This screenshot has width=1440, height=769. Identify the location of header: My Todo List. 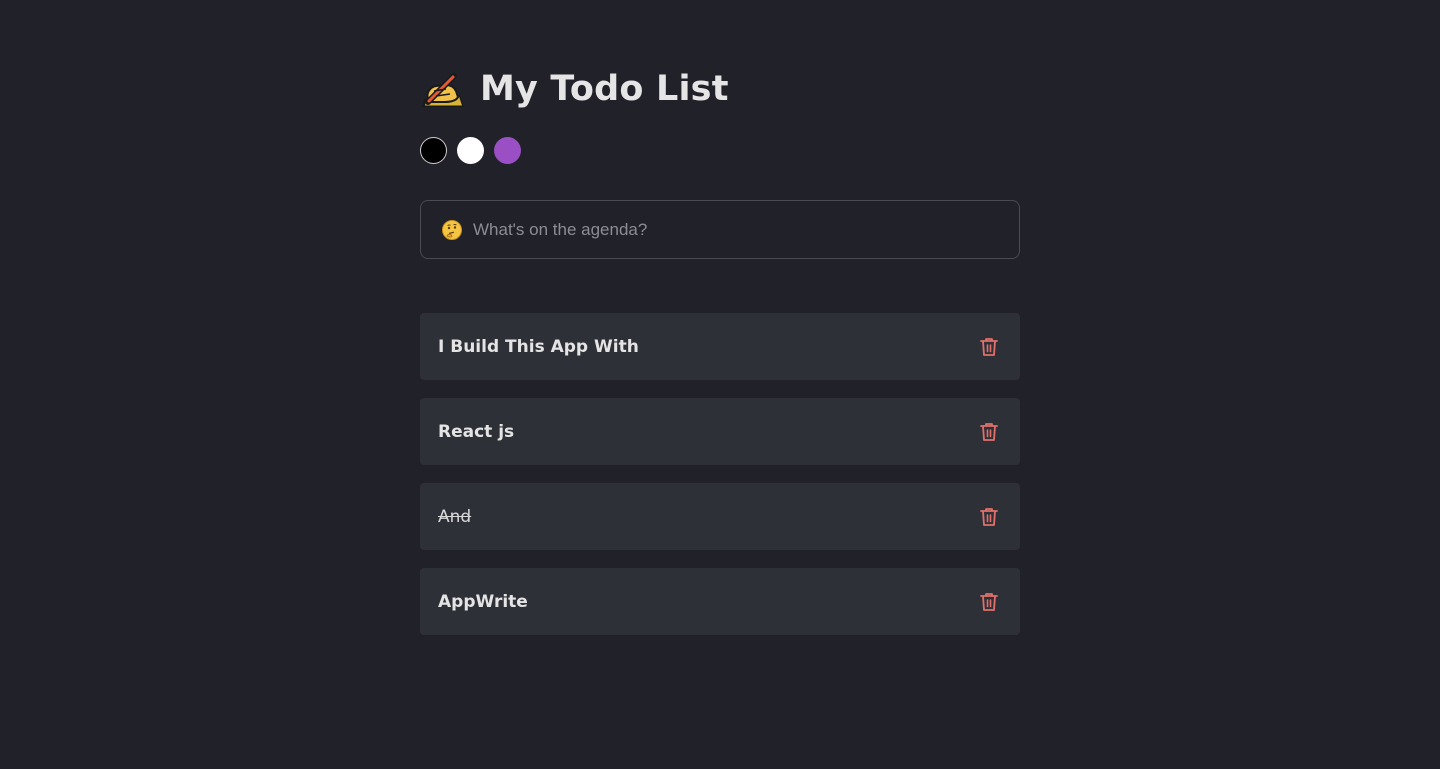
(574, 89).